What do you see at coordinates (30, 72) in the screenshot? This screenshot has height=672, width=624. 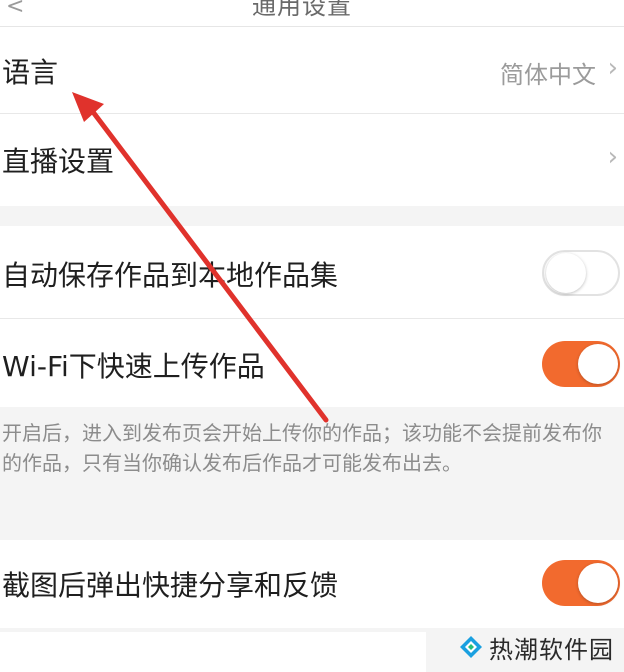 I see `language-label: 语言` at bounding box center [30, 72].